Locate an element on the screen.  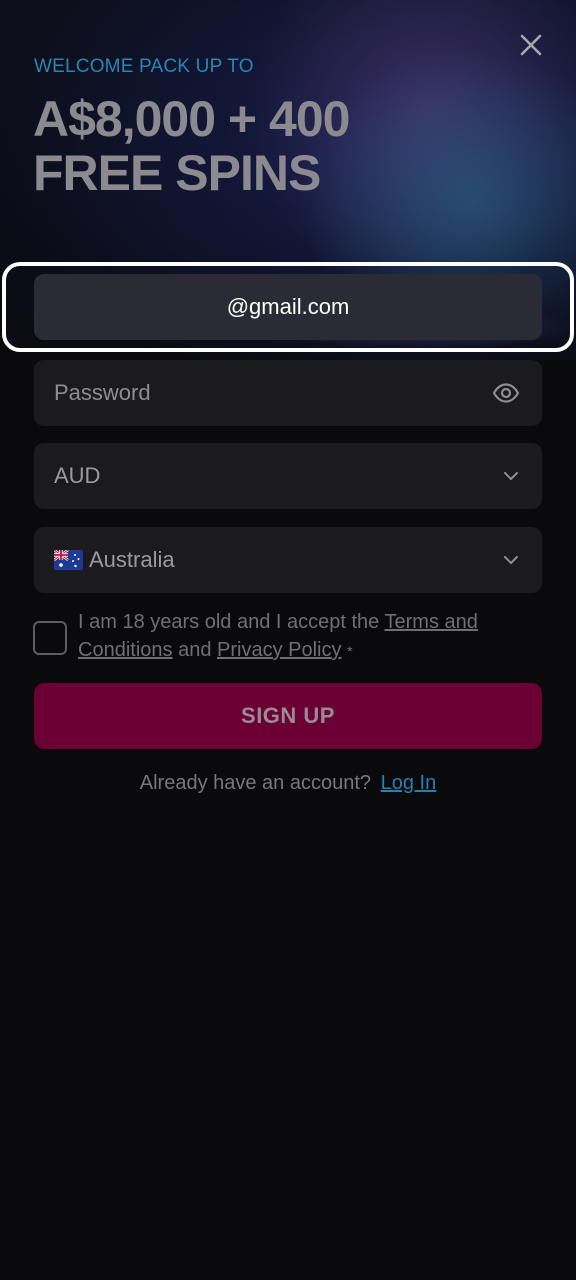
close-icon is located at coordinates (531, 45).